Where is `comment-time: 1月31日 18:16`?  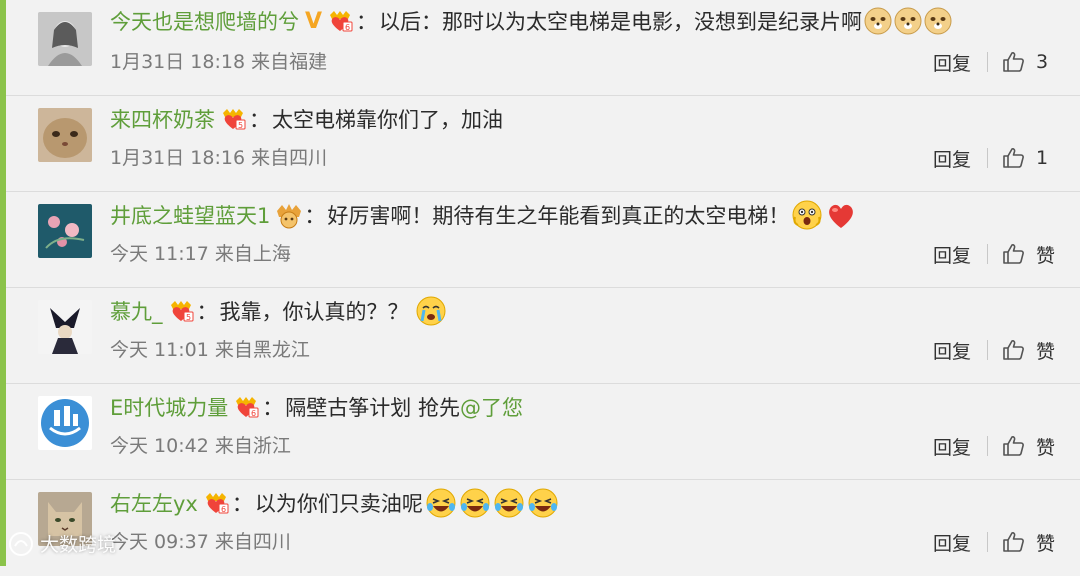 comment-time: 1月31日 18:16 is located at coordinates (181, 158).